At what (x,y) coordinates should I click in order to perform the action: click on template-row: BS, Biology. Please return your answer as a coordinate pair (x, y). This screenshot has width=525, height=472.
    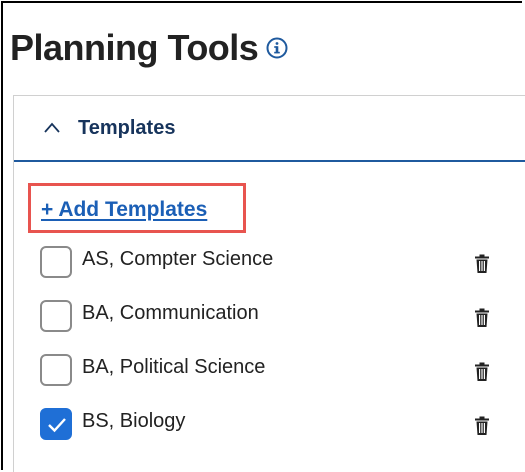
    Looking at the image, I should click on (270, 426).